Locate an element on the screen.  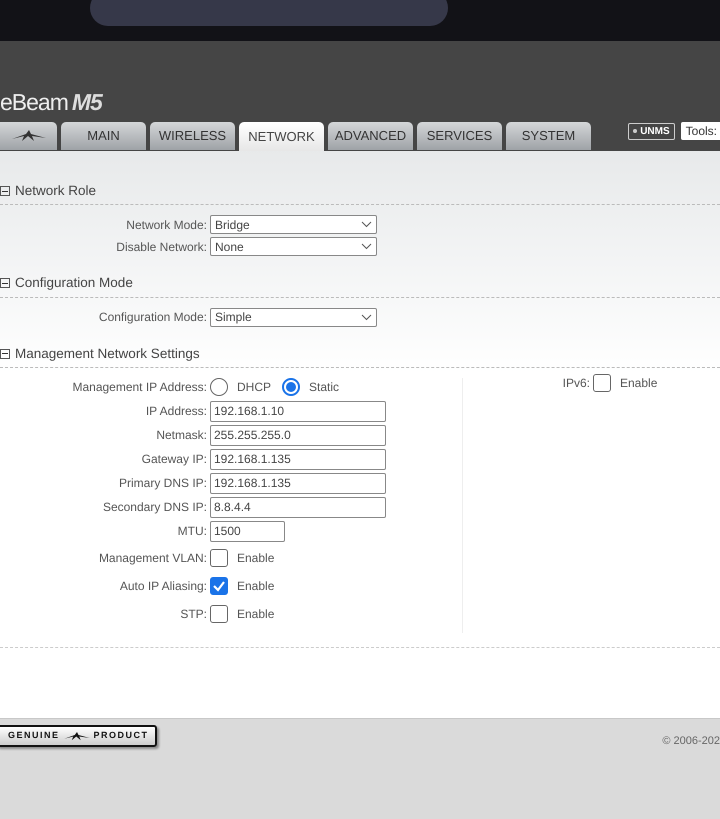
input-field: 8.8.4.4 is located at coordinates (298, 507).